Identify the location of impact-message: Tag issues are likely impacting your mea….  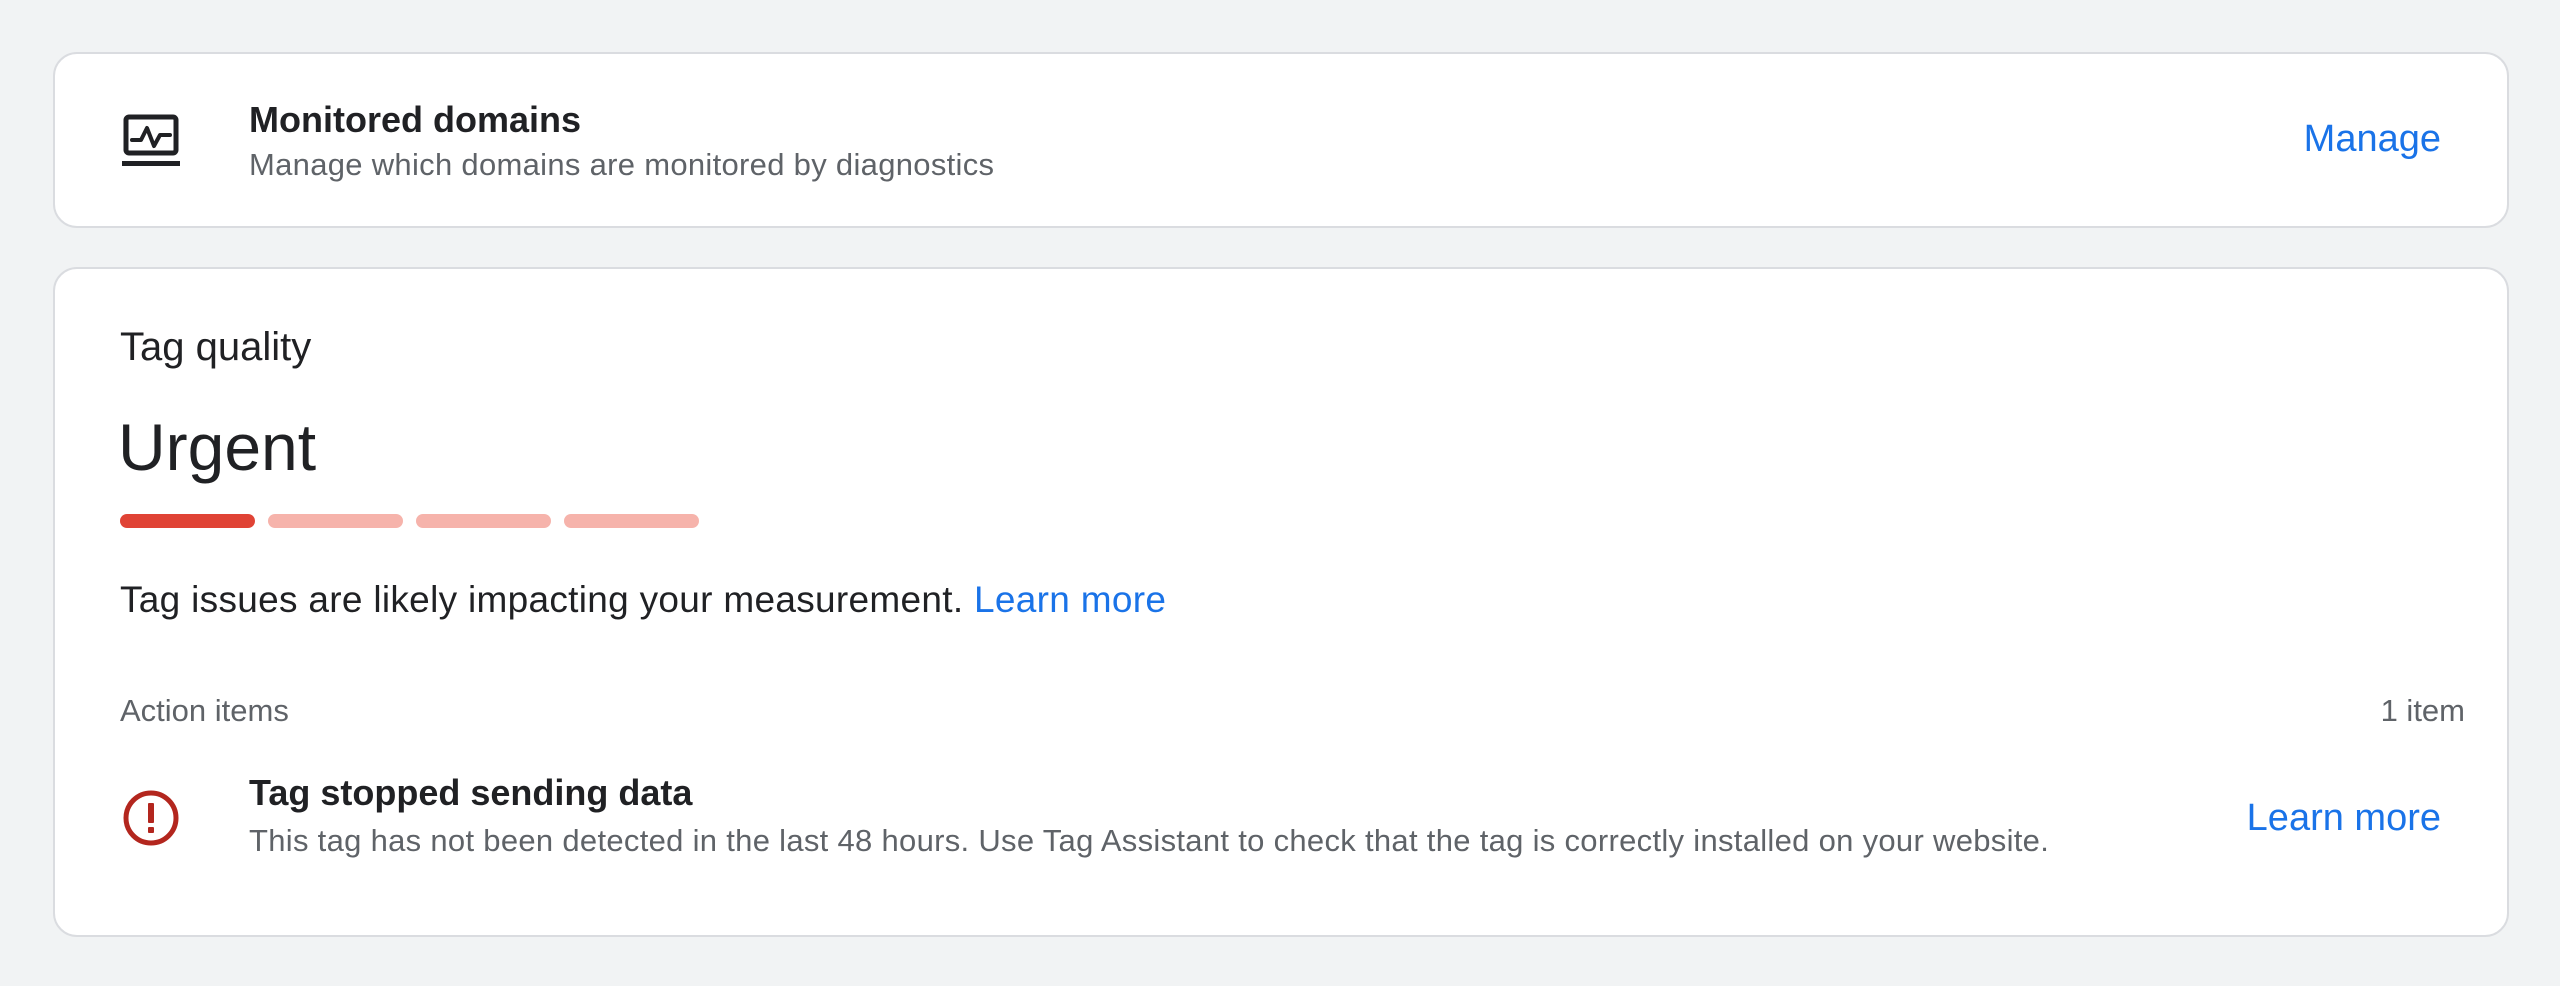
(643, 600).